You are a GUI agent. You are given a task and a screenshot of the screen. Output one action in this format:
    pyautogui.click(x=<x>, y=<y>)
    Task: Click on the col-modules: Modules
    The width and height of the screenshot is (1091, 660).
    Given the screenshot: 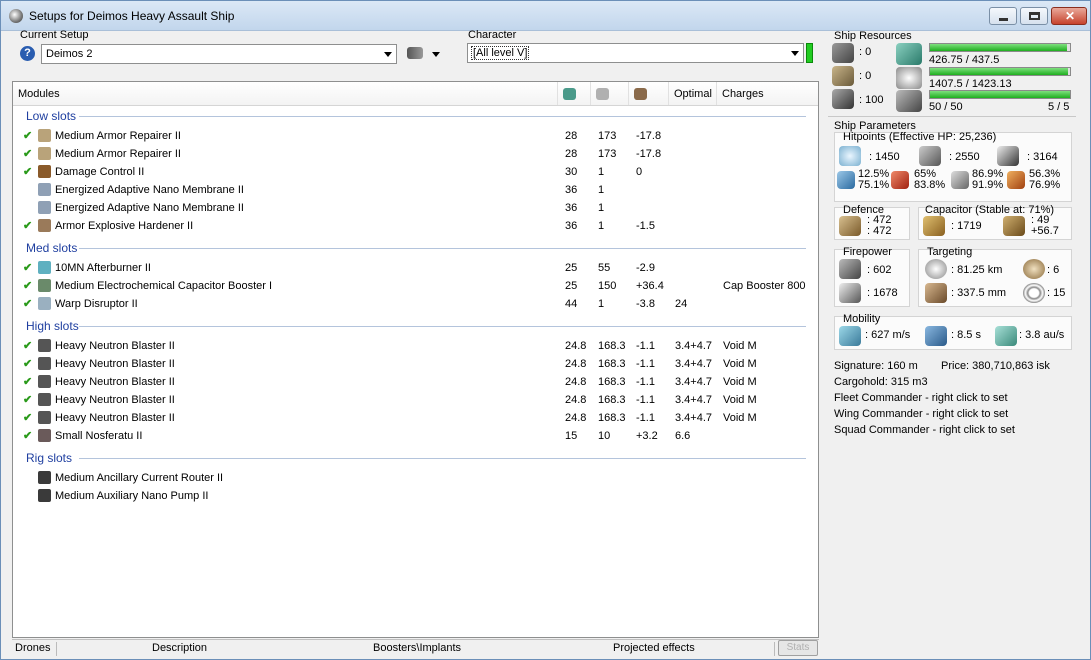 What is the action you would take?
    pyautogui.click(x=285, y=93)
    